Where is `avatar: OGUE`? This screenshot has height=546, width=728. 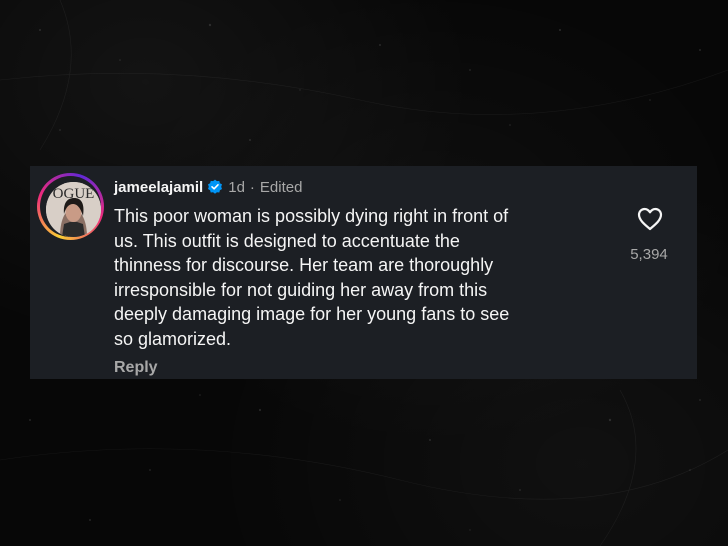 avatar: OGUE is located at coordinates (73, 209).